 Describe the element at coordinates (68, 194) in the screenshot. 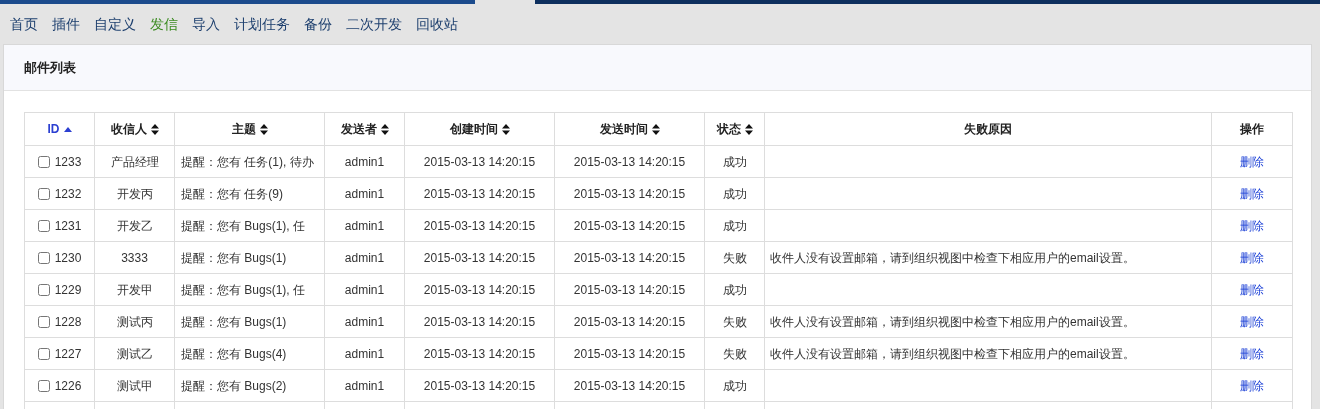

I see `id-cell-text: 1232` at that location.